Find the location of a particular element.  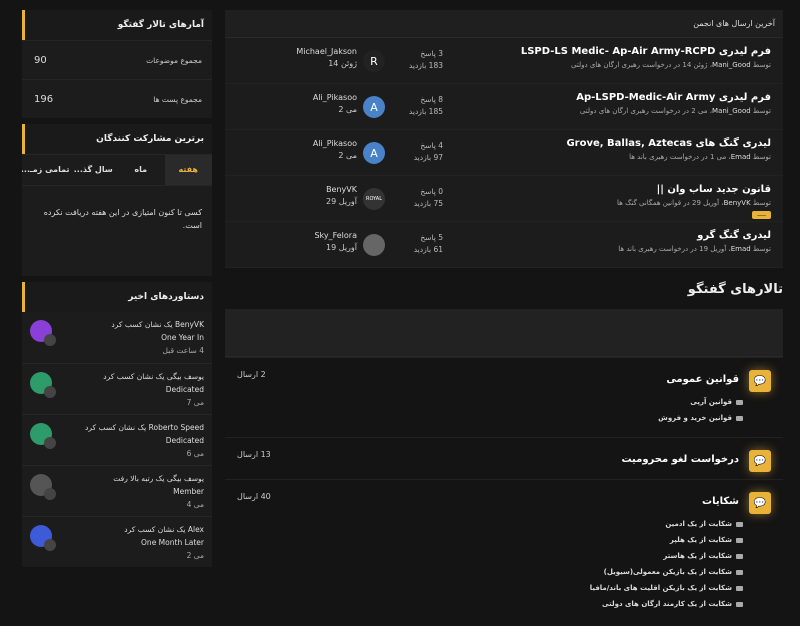

subforum-label: قوانین آرپی is located at coordinates (711, 402).